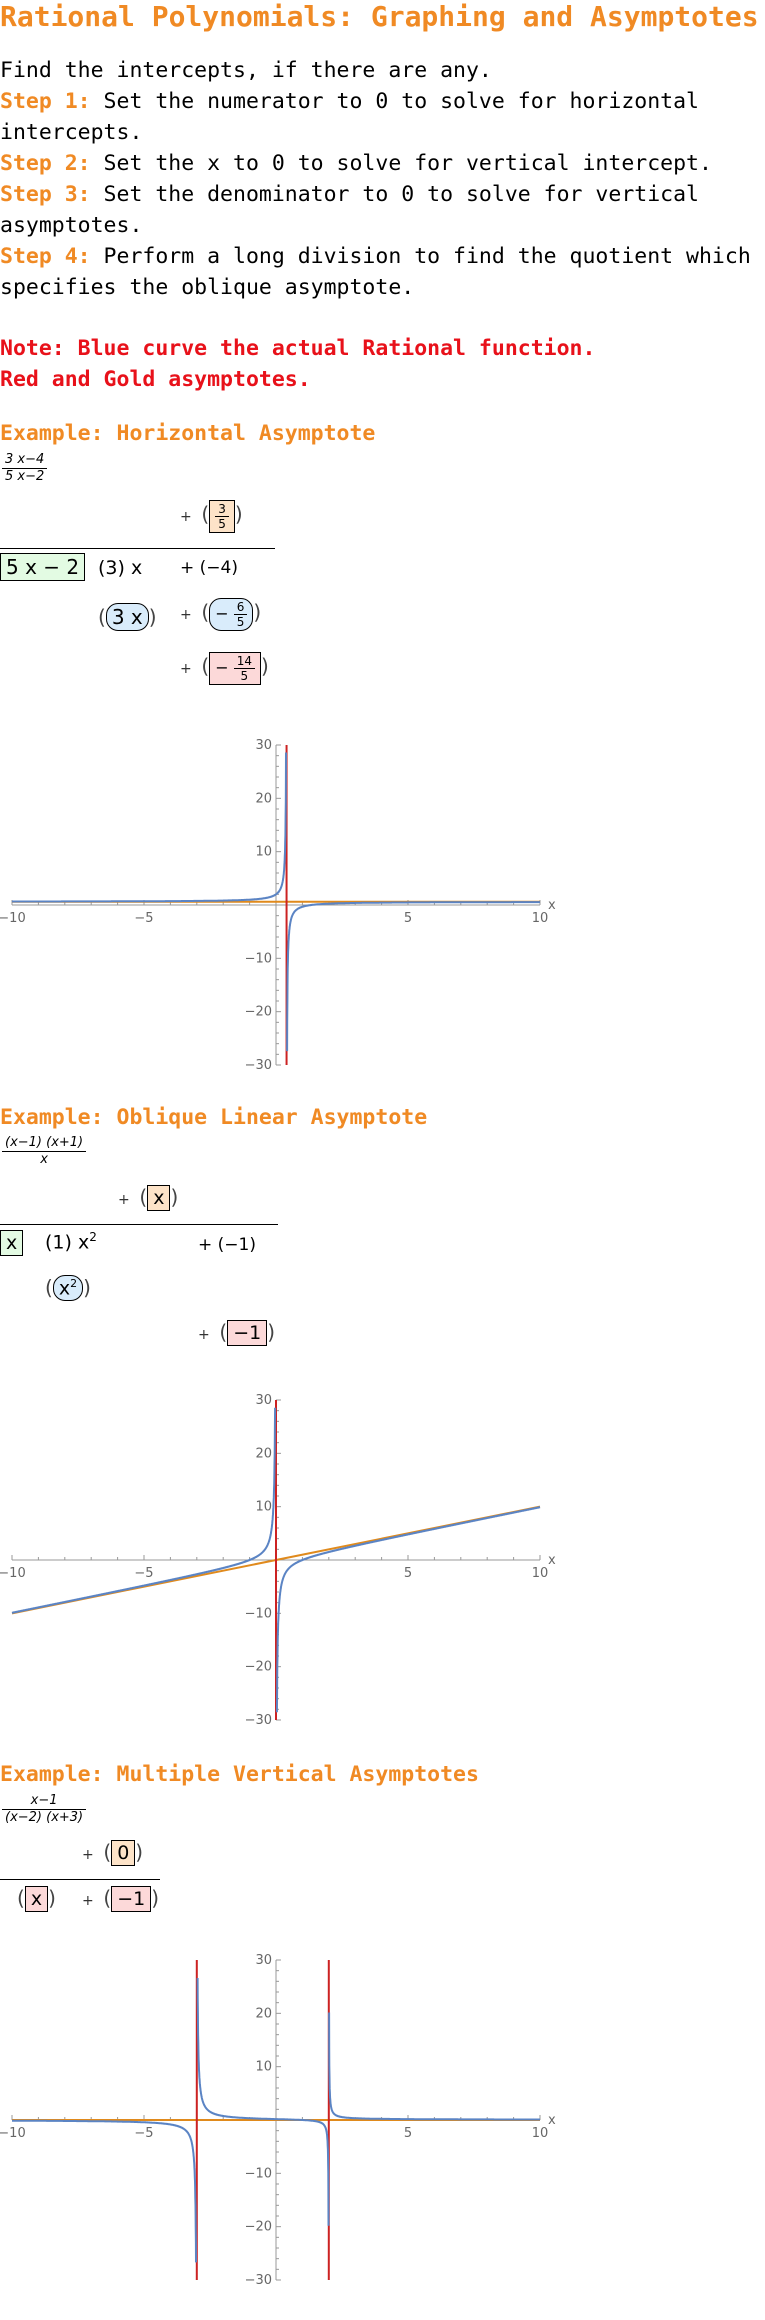 The image size is (765, 2320). What do you see at coordinates (64, 1288) in the screenshot?
I see `subtract-base: x` at bounding box center [64, 1288].